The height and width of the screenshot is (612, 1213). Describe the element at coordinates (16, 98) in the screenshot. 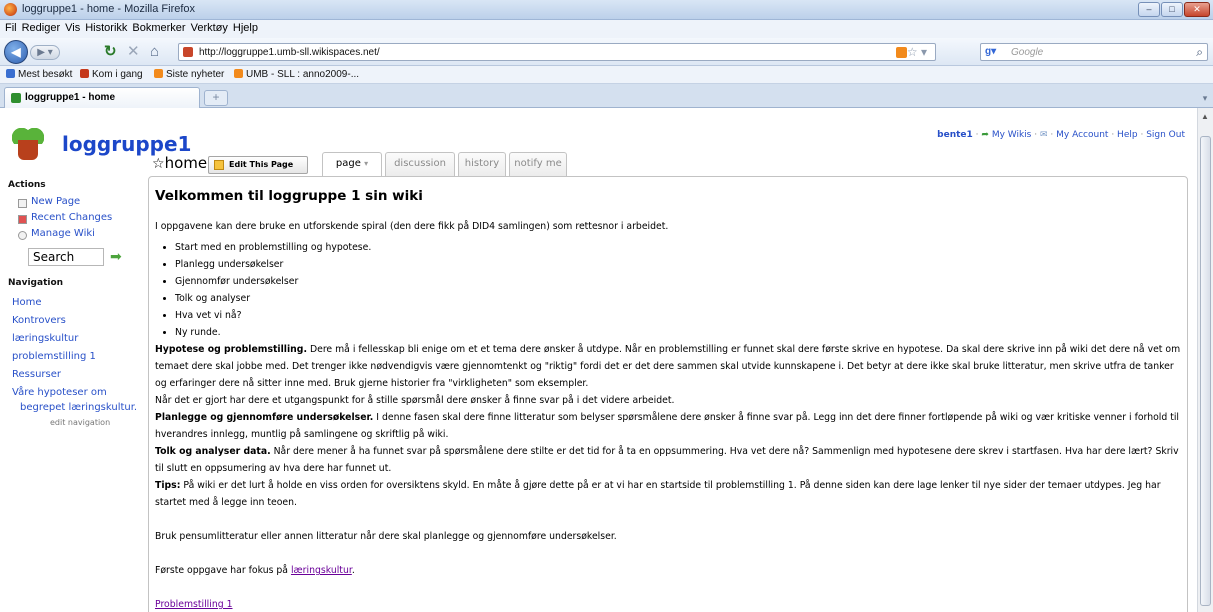

I see `tab-favicon-icon` at that location.